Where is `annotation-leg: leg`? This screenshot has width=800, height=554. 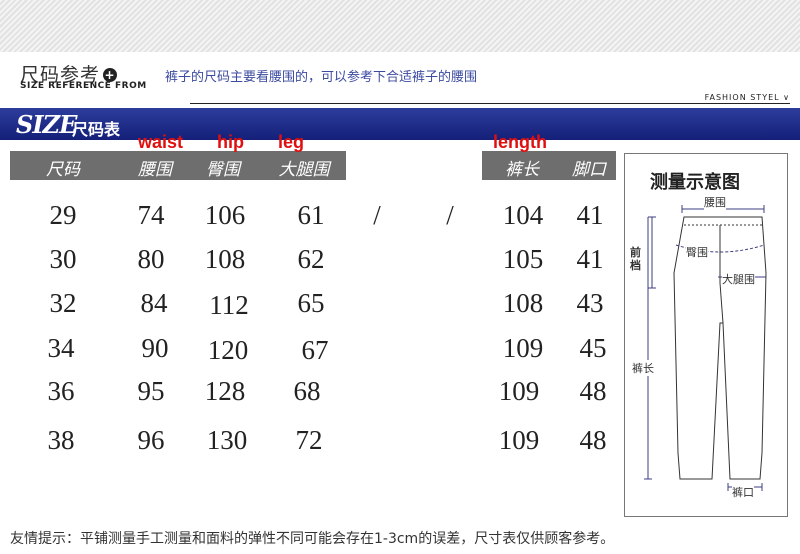 annotation-leg: leg is located at coordinates (291, 142).